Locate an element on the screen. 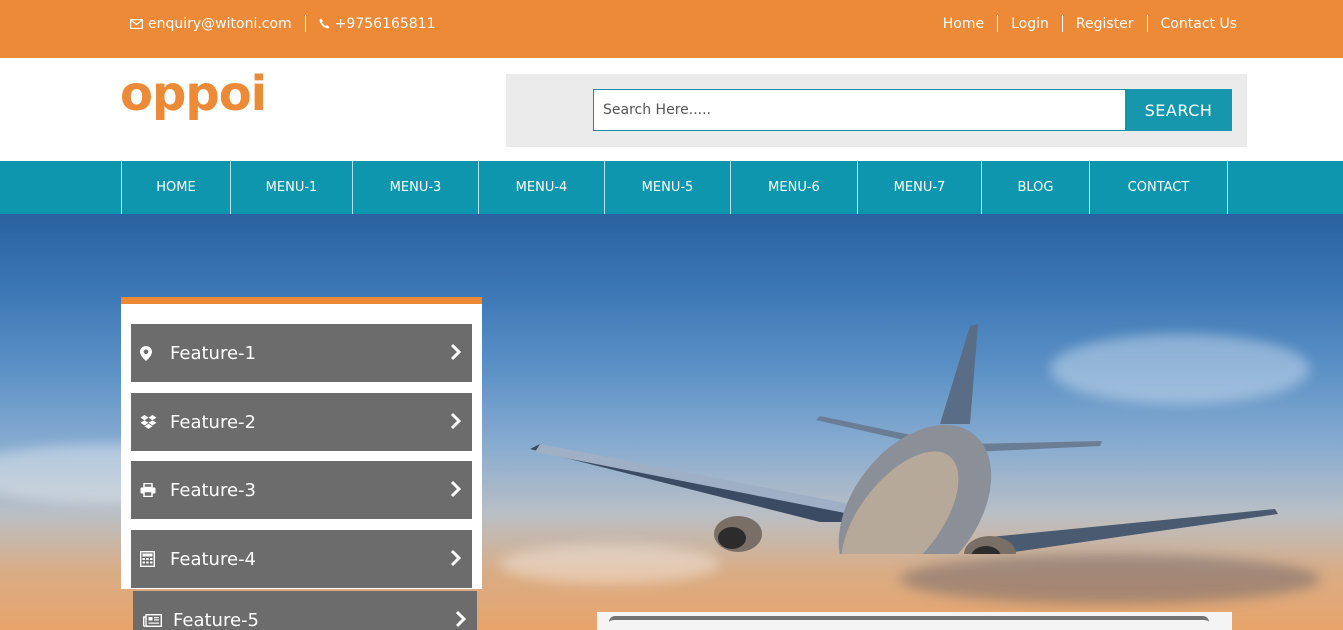  feature-item-3: Feature-3 is located at coordinates (301, 490).